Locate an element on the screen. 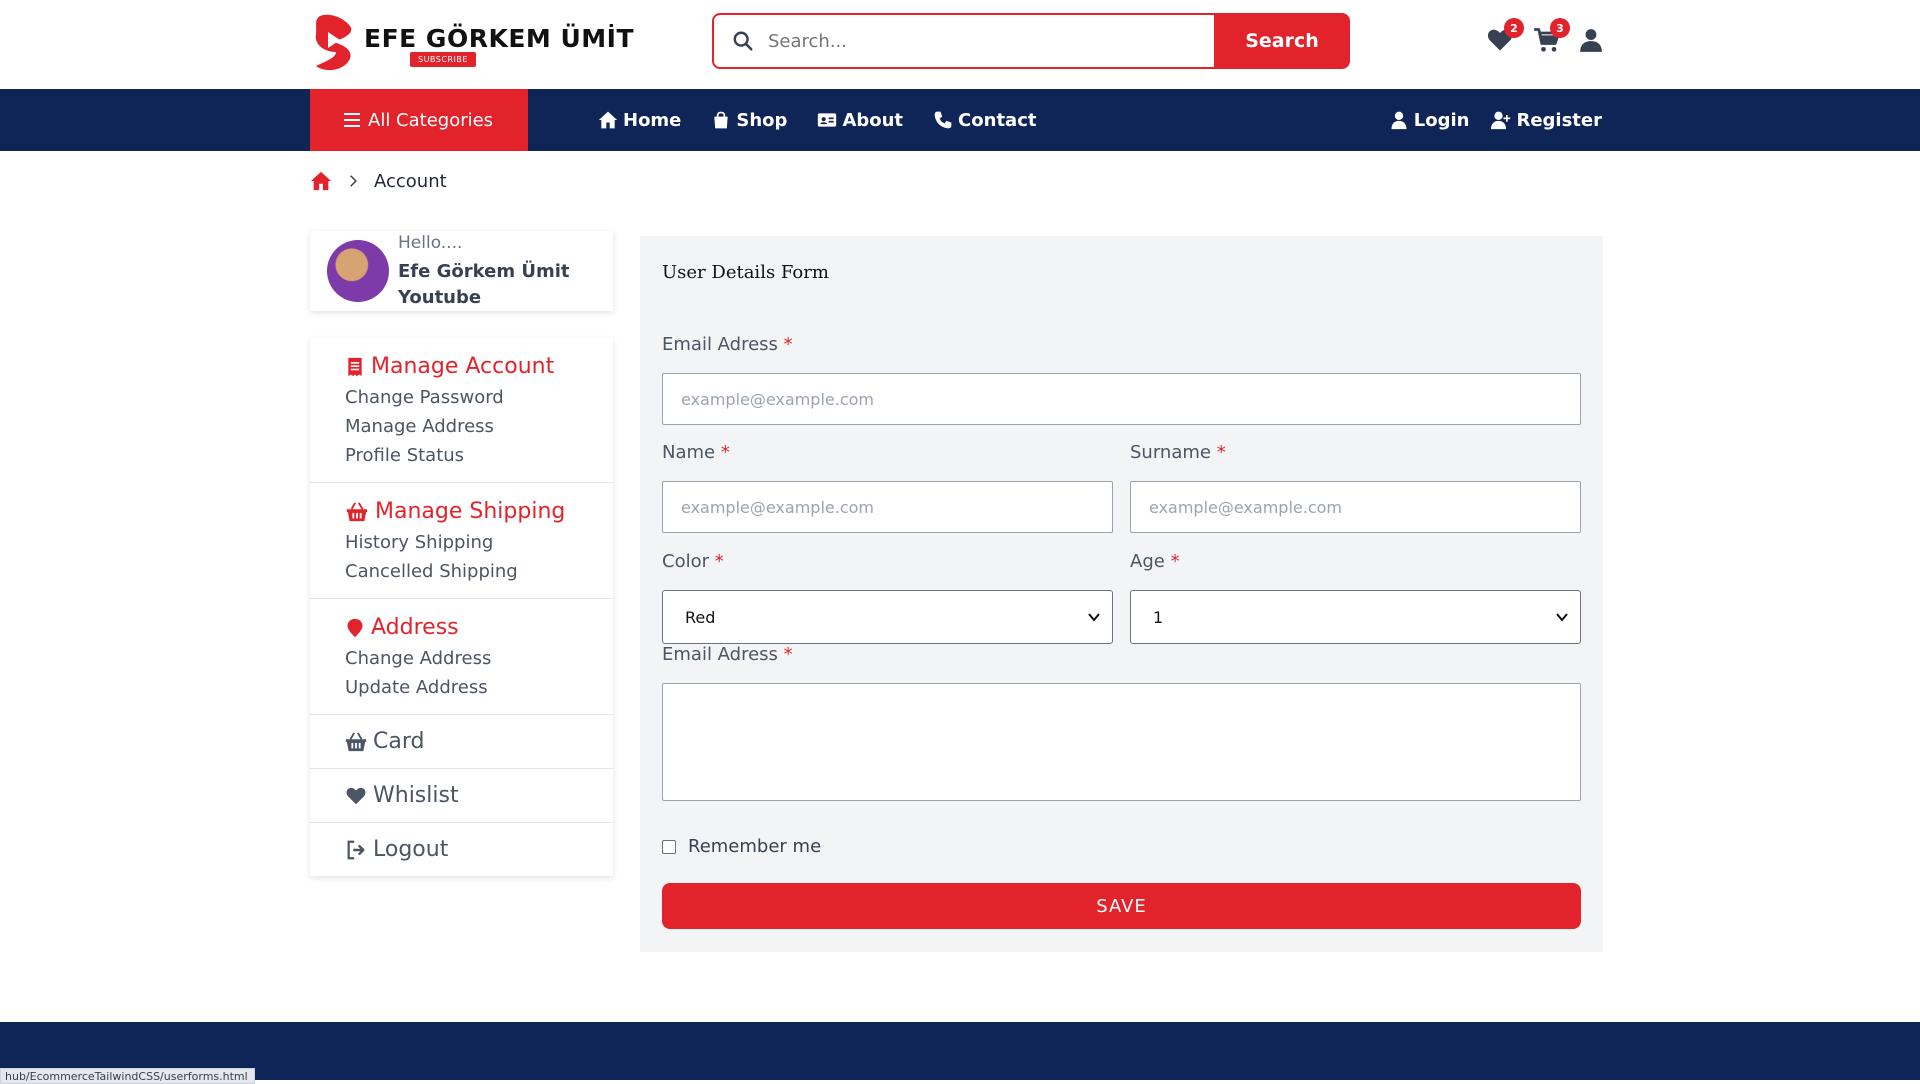 Image resolution: width=1920 pixels, height=1084 pixels. nav-shop-label: Shop is located at coordinates (762, 120).